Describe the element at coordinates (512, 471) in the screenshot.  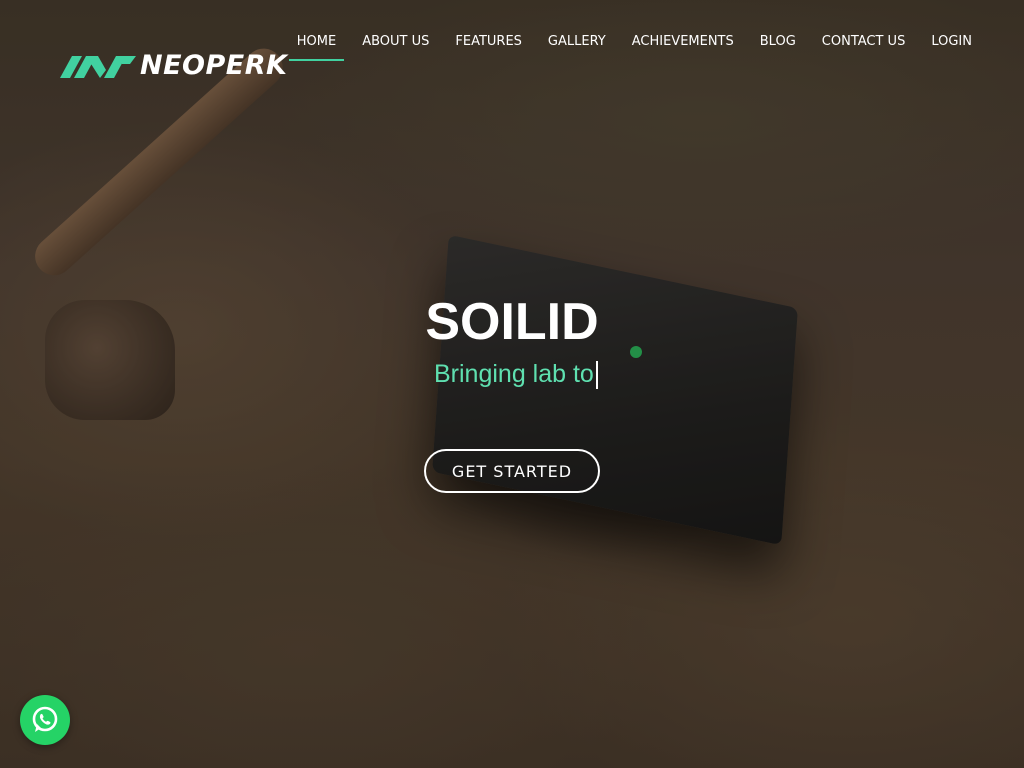
I see `get-started-button: GET STARTED` at that location.